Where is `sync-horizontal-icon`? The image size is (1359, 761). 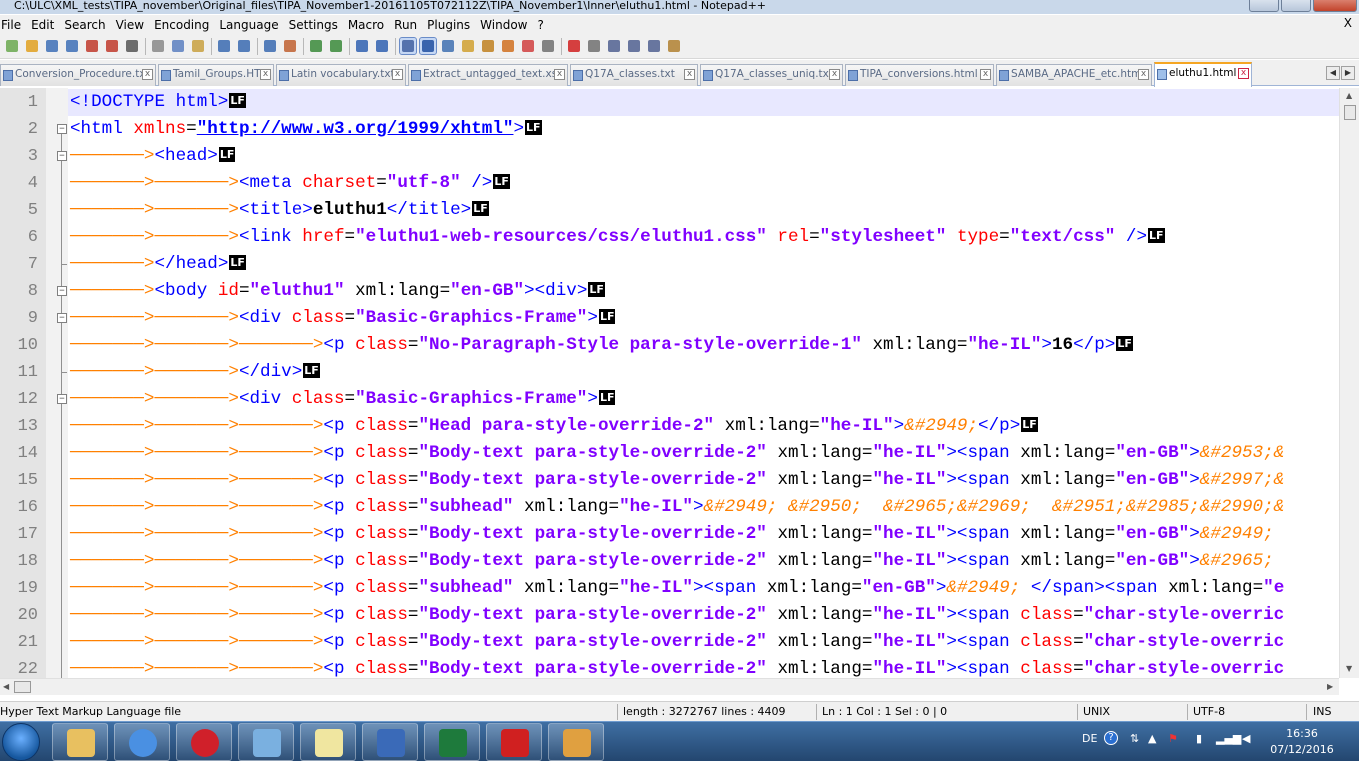
sync-horizontal-icon is located at coordinates (382, 46).